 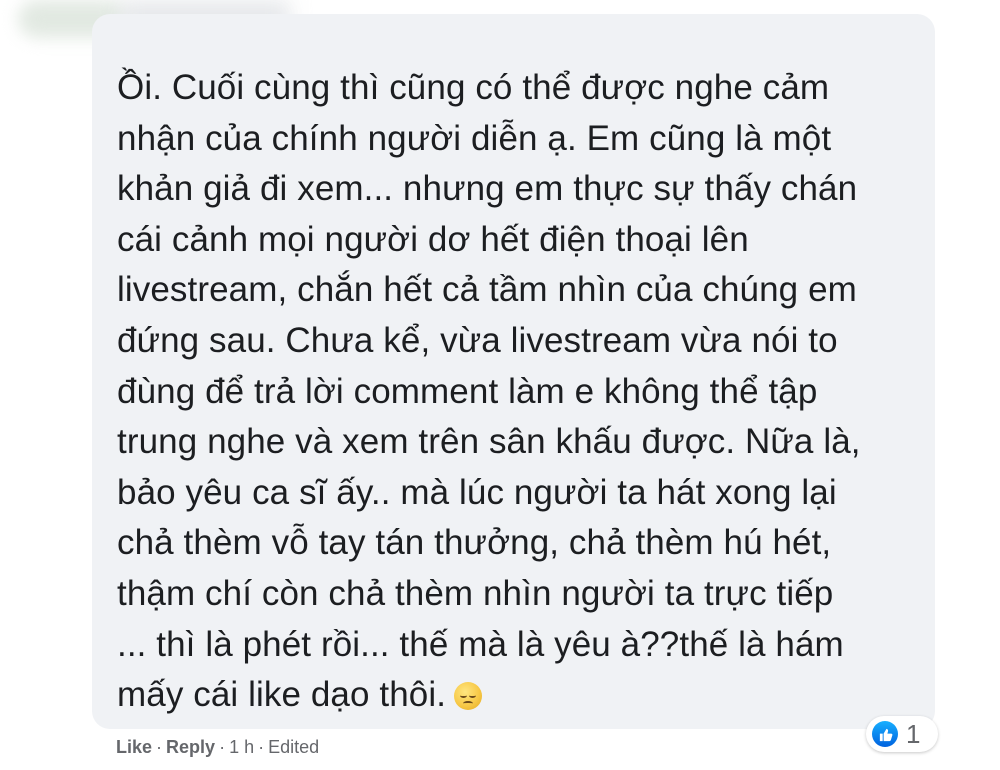 What do you see at coordinates (190, 747) in the screenshot?
I see `reply-button: Reply` at bounding box center [190, 747].